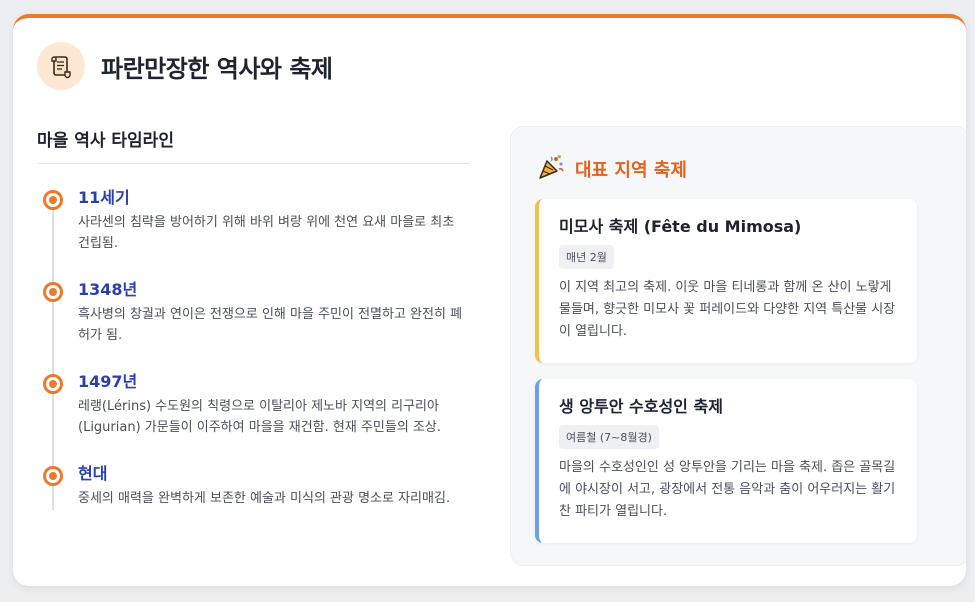  I want to click on scroll-icon, so click(61, 66).